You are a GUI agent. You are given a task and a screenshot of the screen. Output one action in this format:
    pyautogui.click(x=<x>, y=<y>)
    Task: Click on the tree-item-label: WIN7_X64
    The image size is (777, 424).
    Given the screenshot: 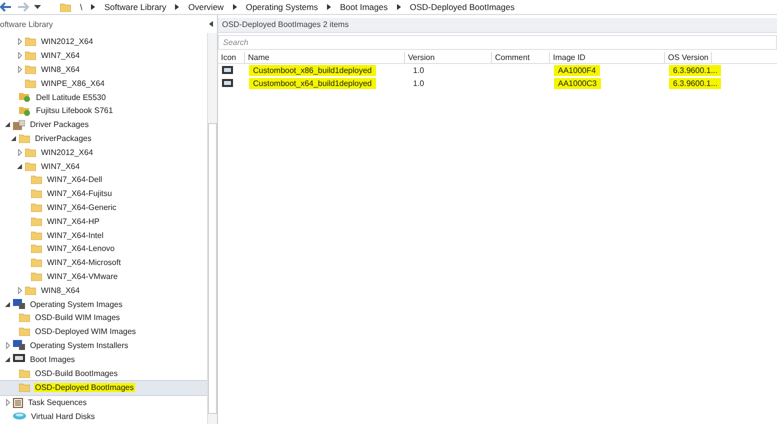 What is the action you would take?
    pyautogui.click(x=60, y=55)
    